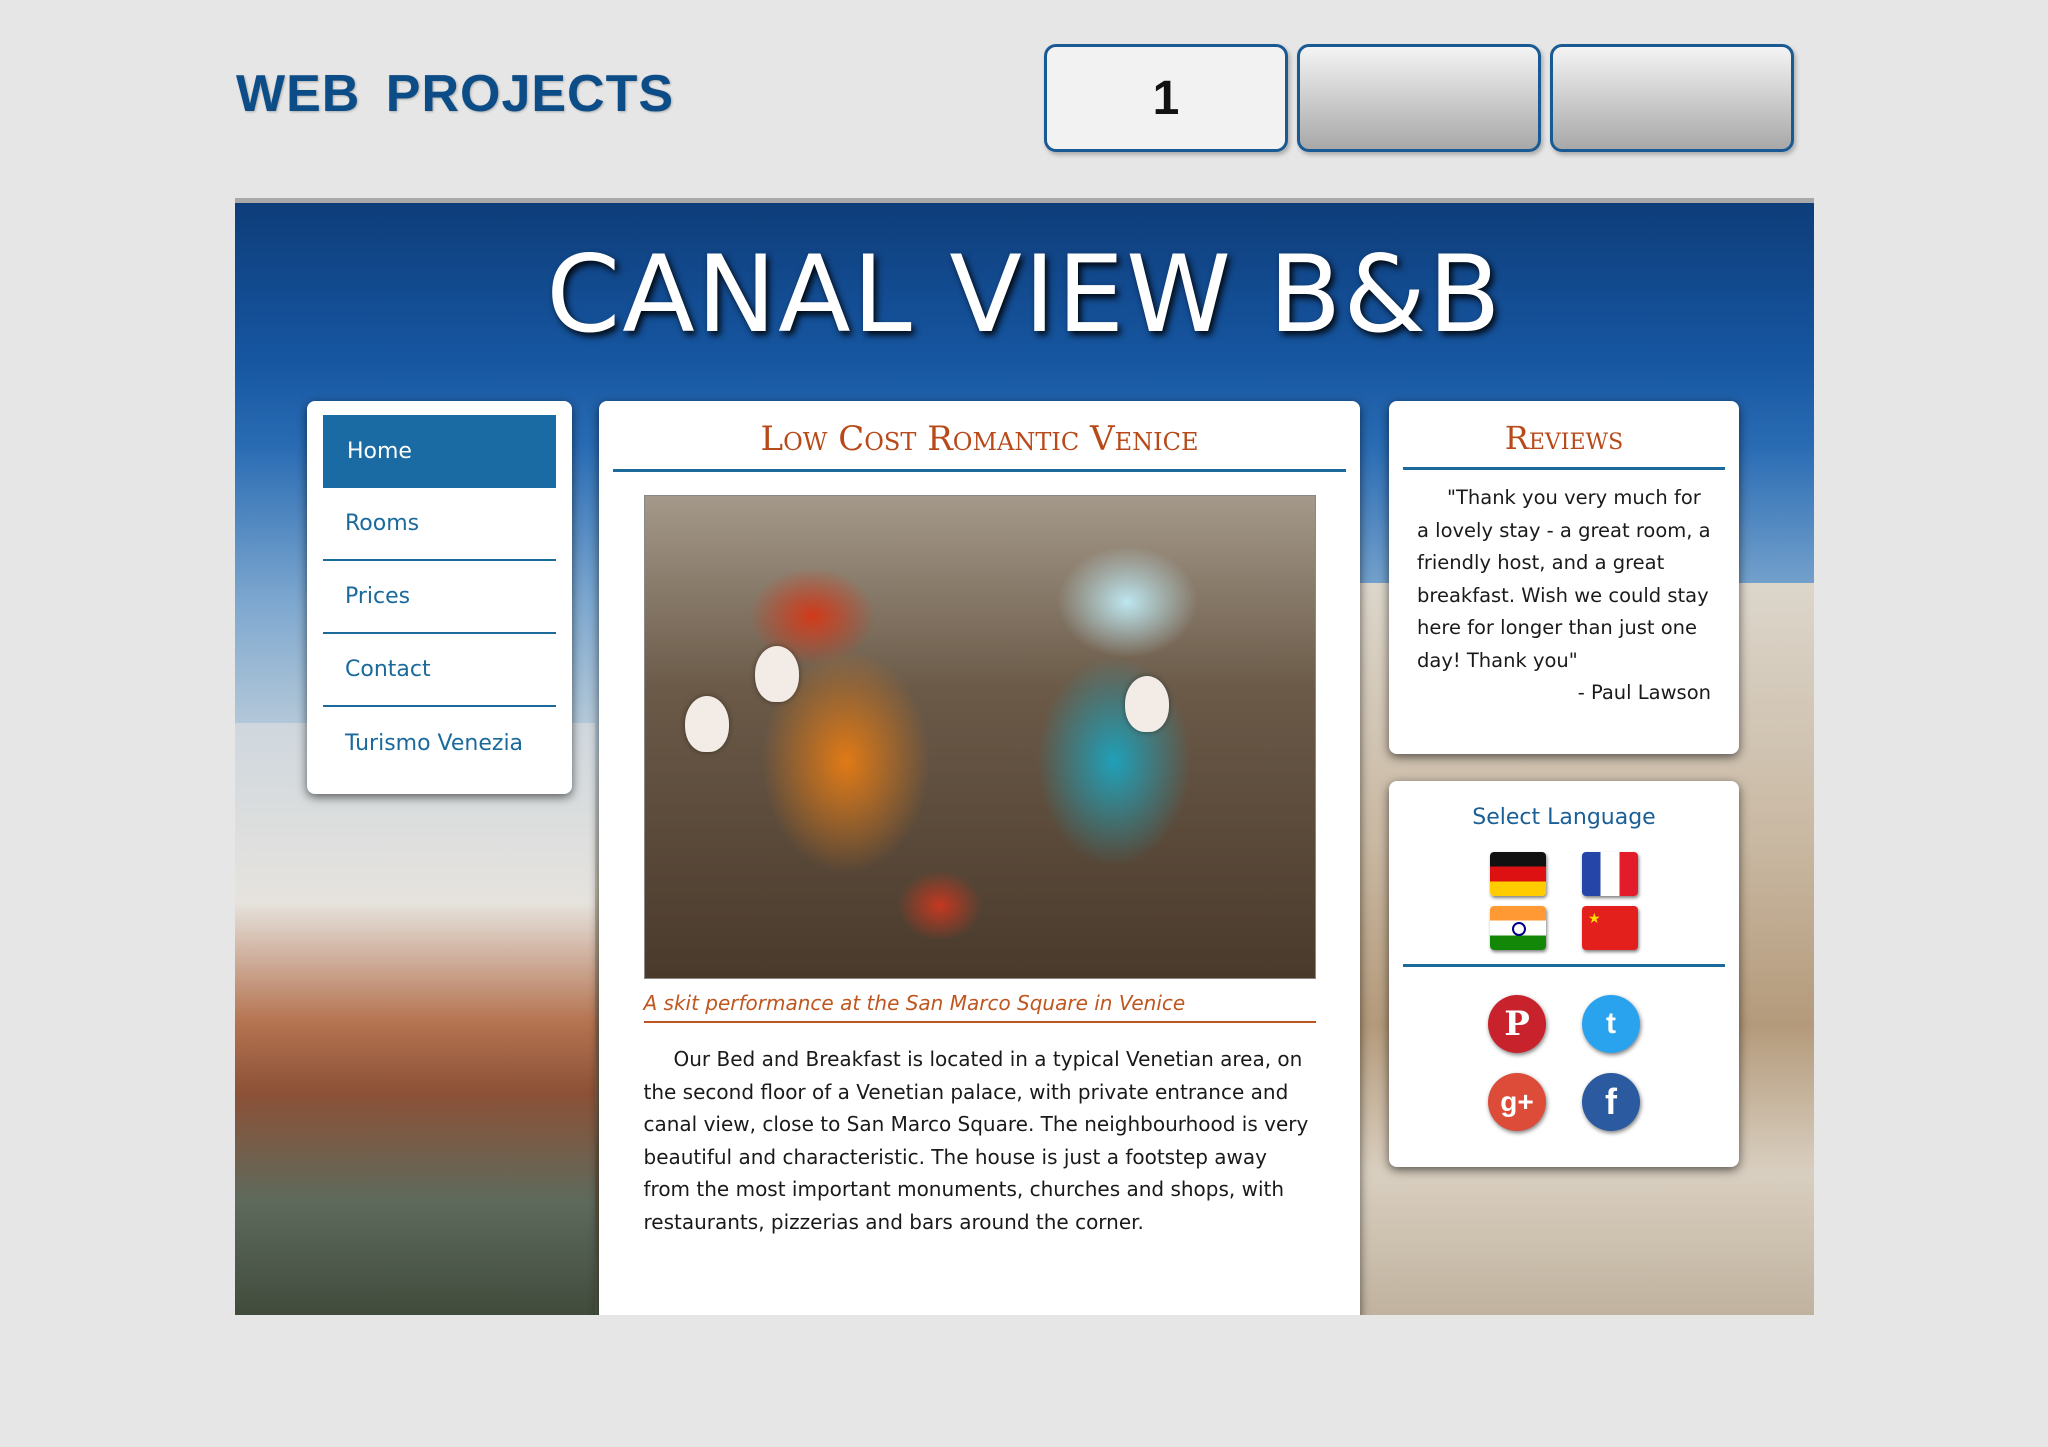  I want to click on nav-item-turismo-venezia: Turismo Venezia, so click(439, 743).